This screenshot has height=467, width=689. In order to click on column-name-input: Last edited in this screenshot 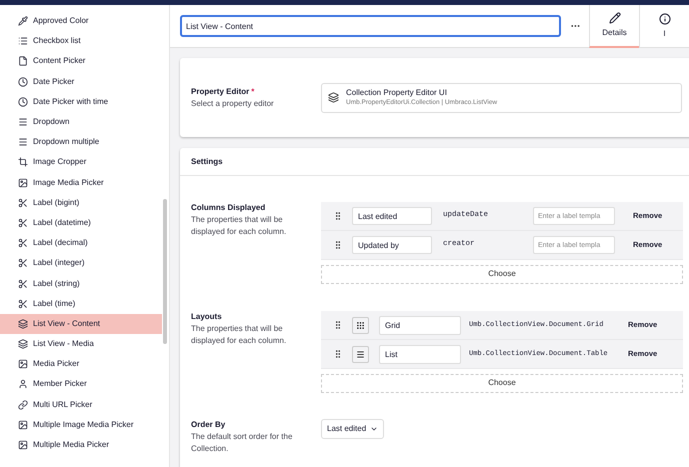, I will do `click(392, 216)`.